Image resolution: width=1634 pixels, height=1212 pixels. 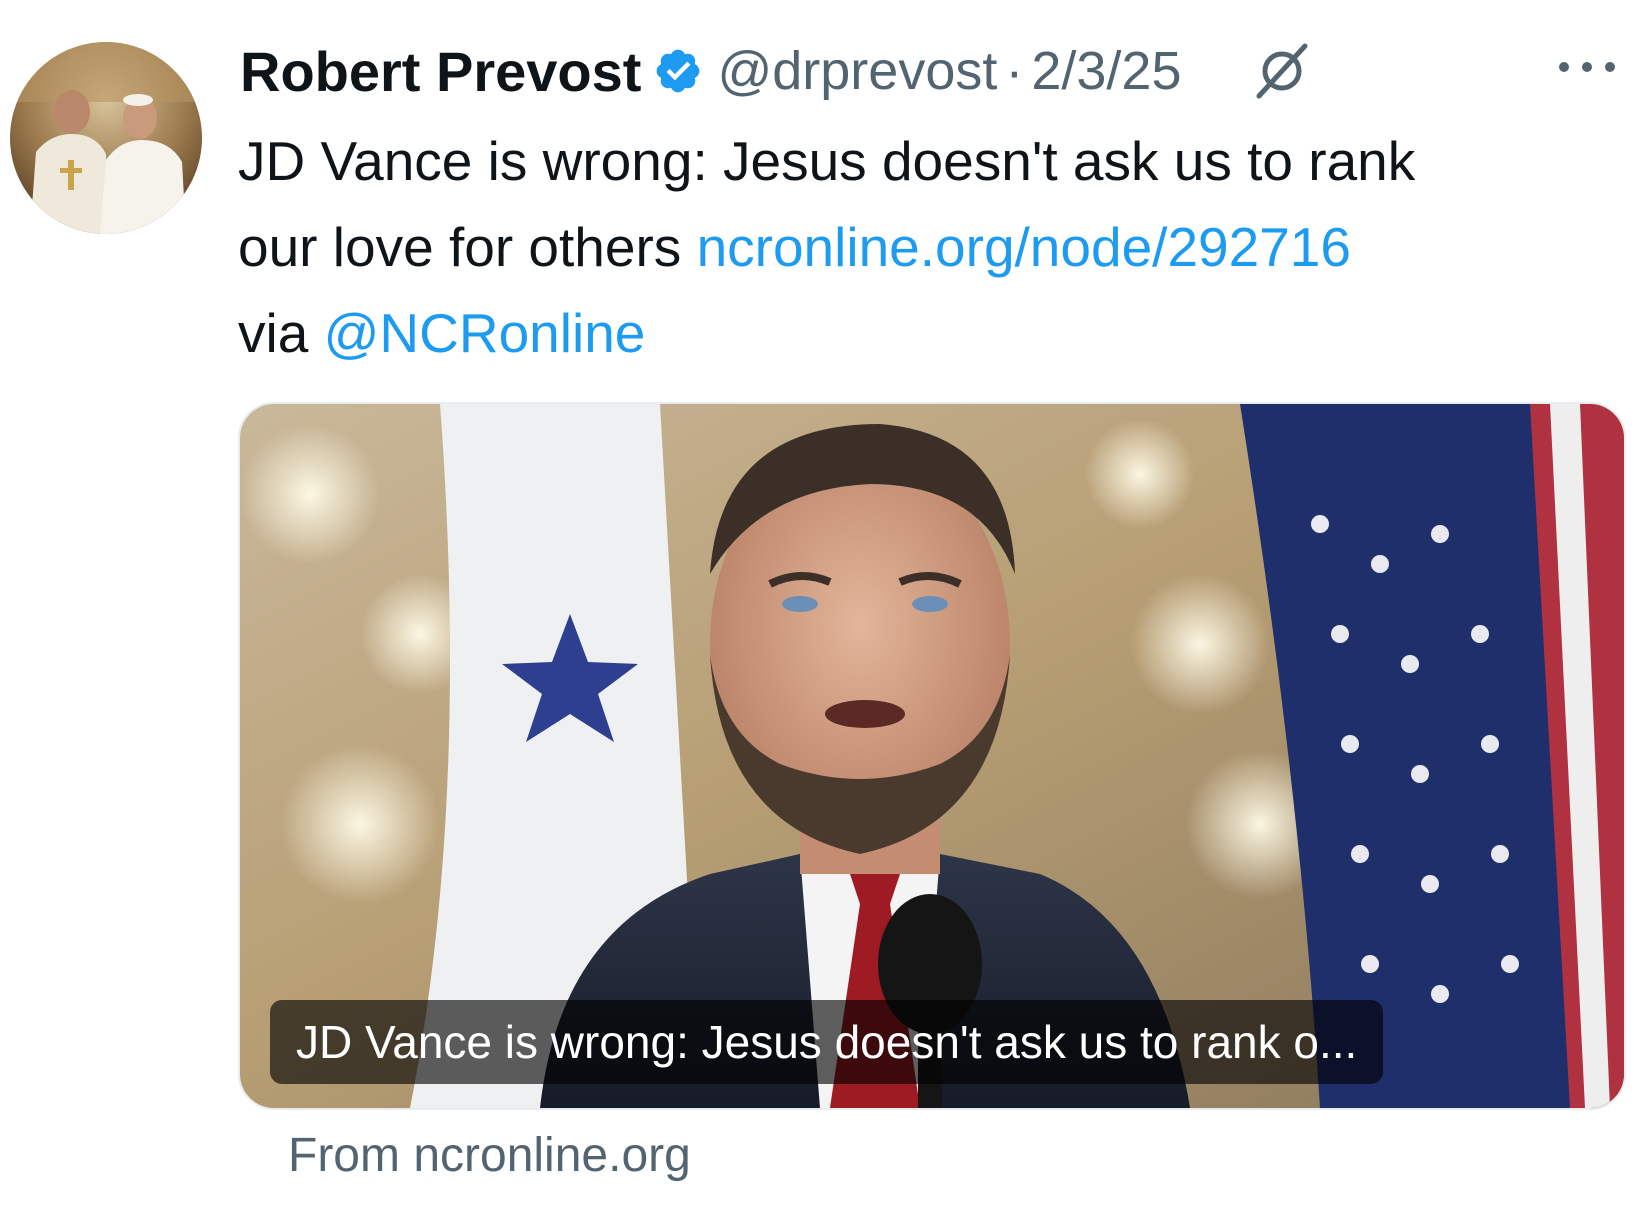 What do you see at coordinates (489, 1155) in the screenshot?
I see `card-source: From ncronline.org` at bounding box center [489, 1155].